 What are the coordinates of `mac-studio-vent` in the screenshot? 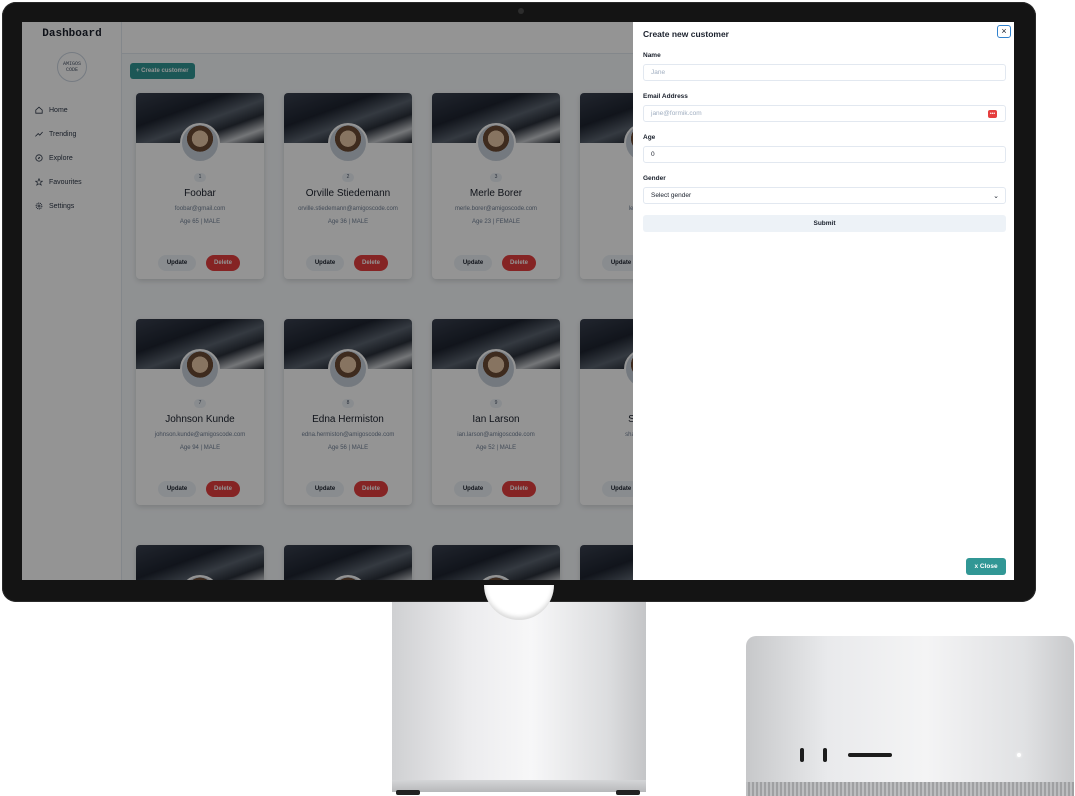 It's located at (910, 789).